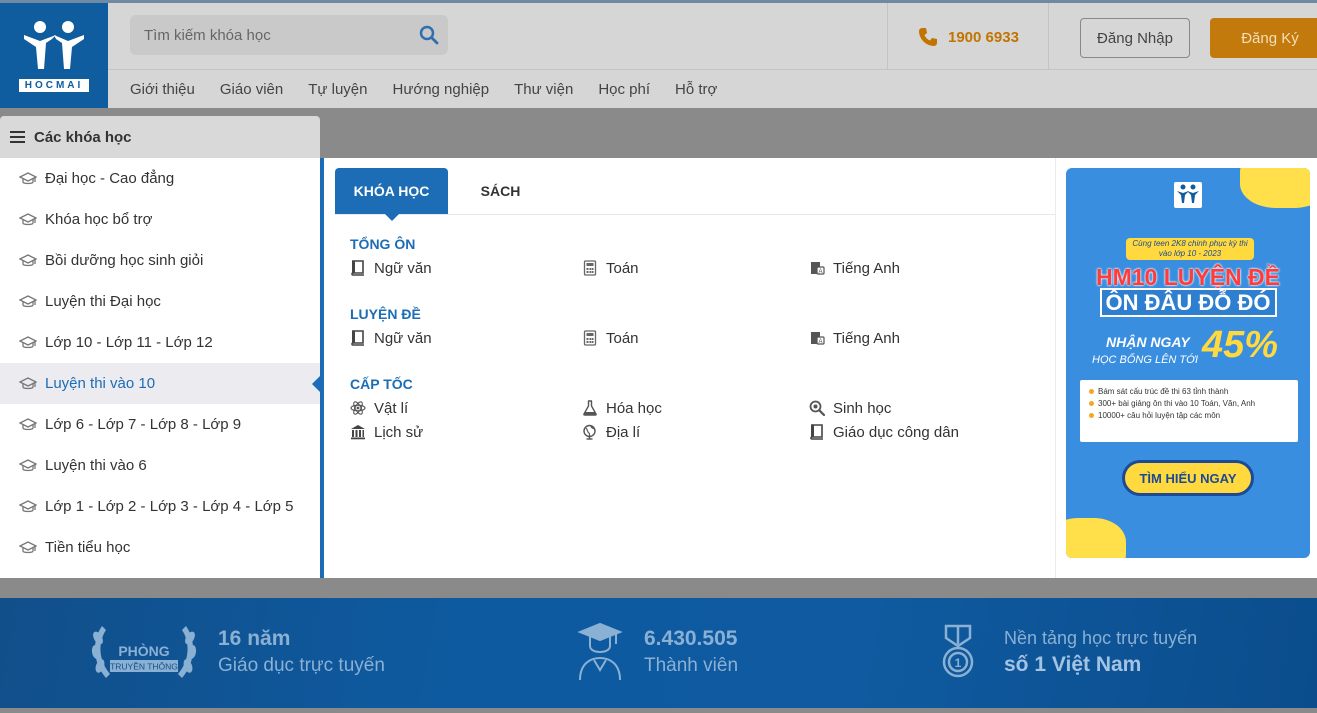 The height and width of the screenshot is (713, 1317). I want to click on course-label: Vật lí, so click(391, 408).